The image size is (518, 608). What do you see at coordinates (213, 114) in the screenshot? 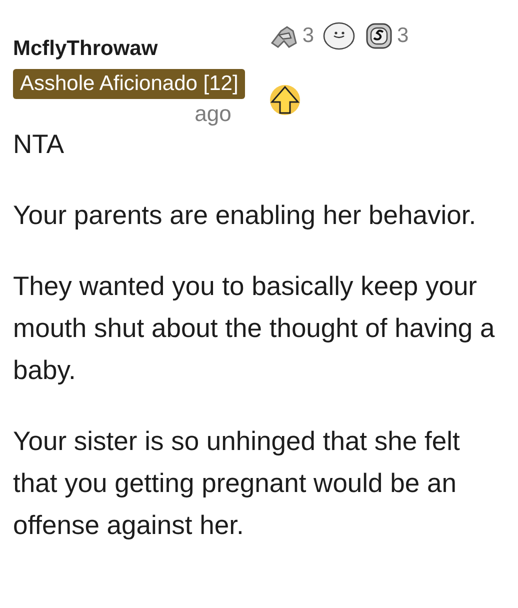
I see `timestamp: ago` at bounding box center [213, 114].